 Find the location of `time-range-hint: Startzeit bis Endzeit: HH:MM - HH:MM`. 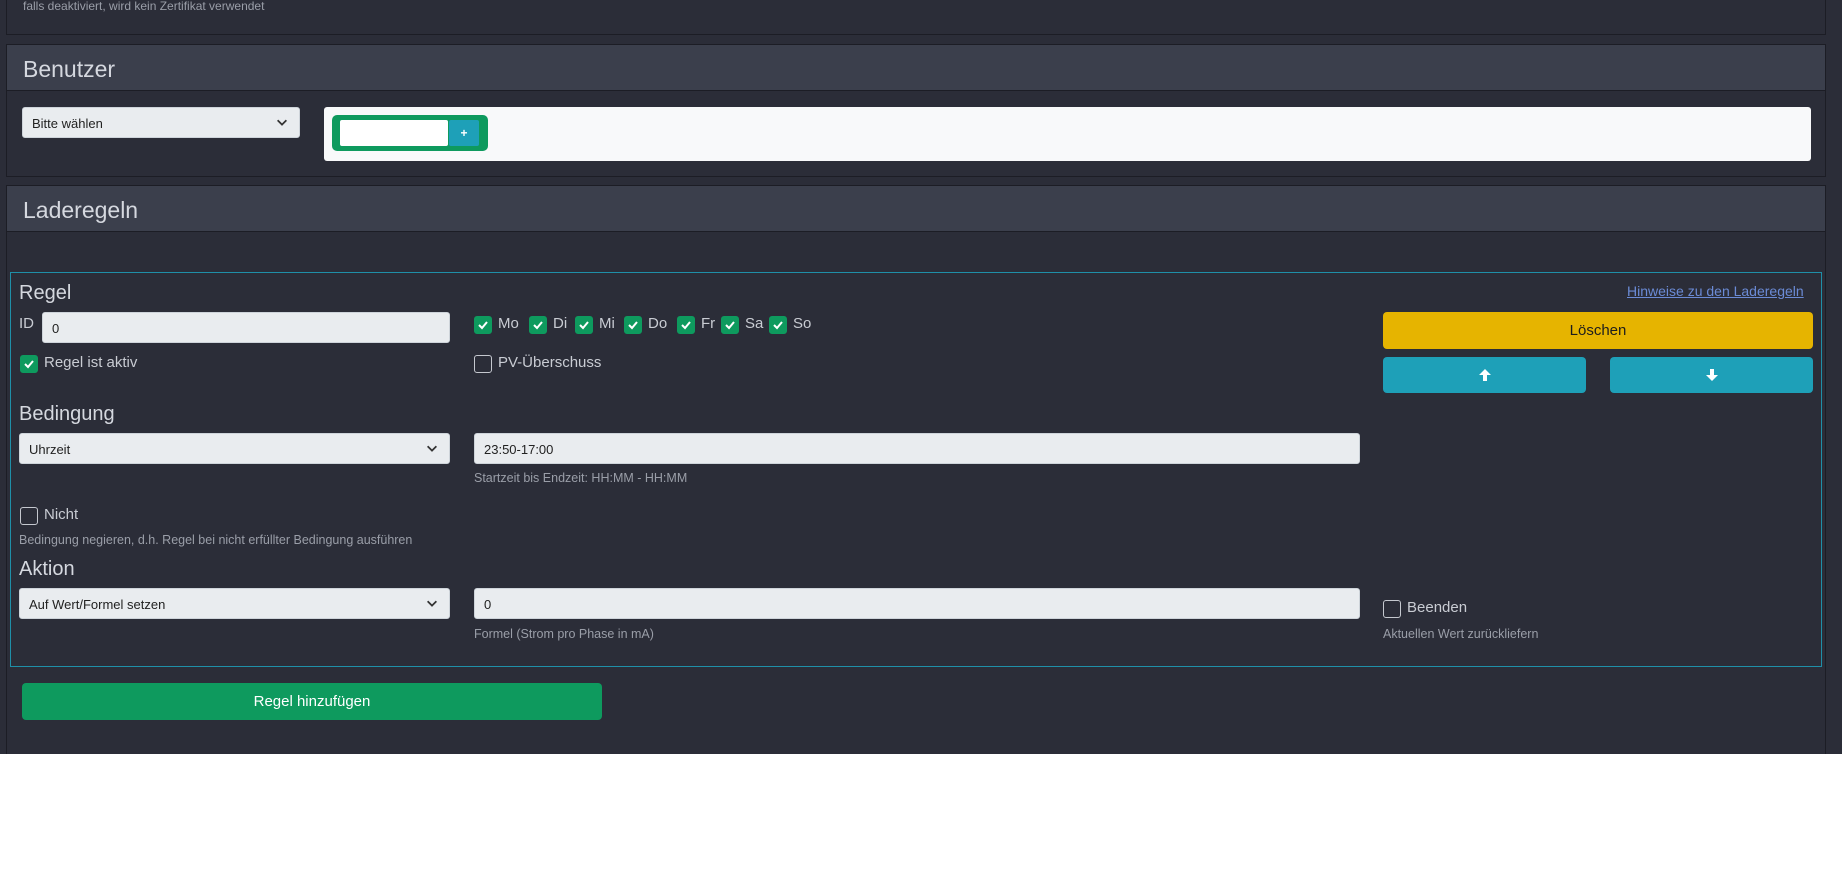

time-range-hint: Startzeit bis Endzeit: HH:MM - HH:MM is located at coordinates (581, 478).